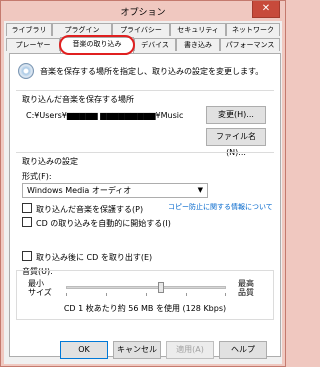  I want to click on save-location-label: 取り込んだ音楽を保存する場所, so click(78, 99).